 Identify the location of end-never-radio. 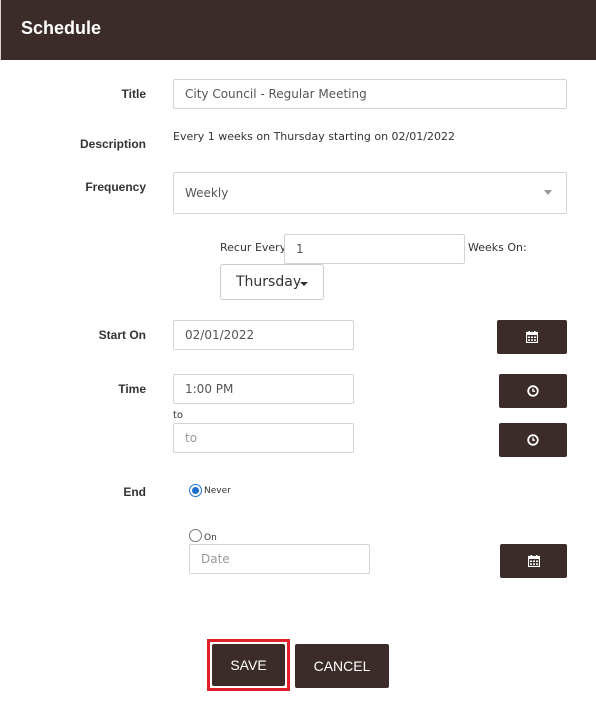
(195, 490).